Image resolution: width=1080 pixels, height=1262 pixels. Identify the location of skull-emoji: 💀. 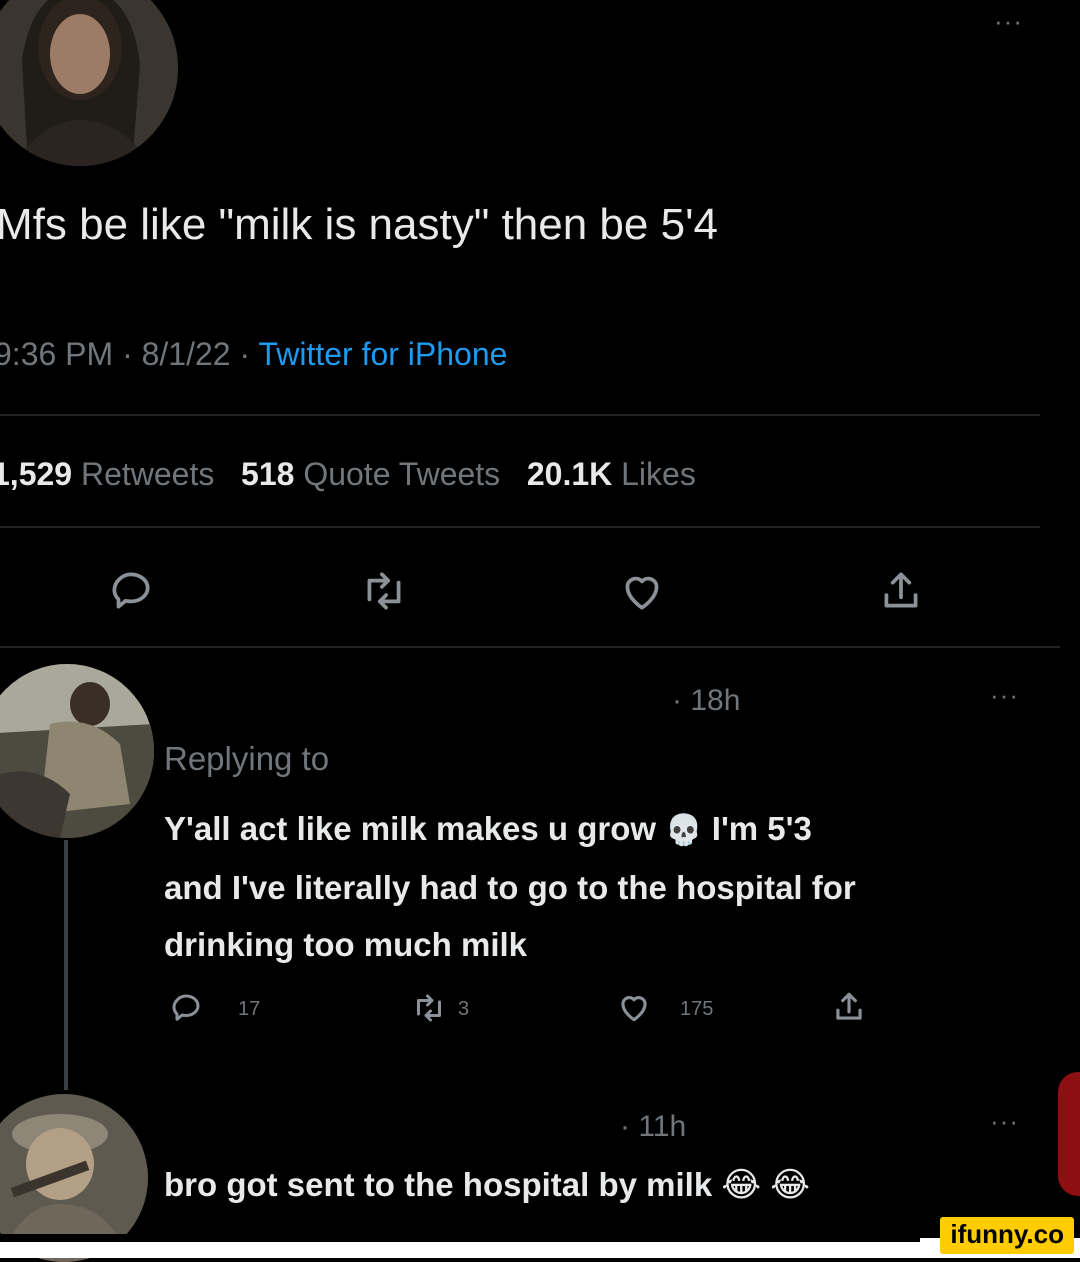
(684, 830).